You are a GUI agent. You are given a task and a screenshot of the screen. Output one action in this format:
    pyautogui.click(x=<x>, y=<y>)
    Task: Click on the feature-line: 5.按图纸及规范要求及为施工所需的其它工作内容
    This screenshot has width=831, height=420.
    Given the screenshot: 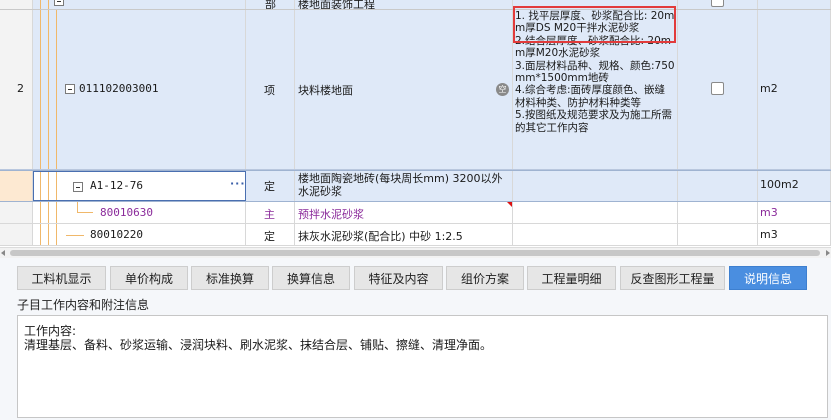 What is the action you would take?
    pyautogui.click(x=594, y=121)
    